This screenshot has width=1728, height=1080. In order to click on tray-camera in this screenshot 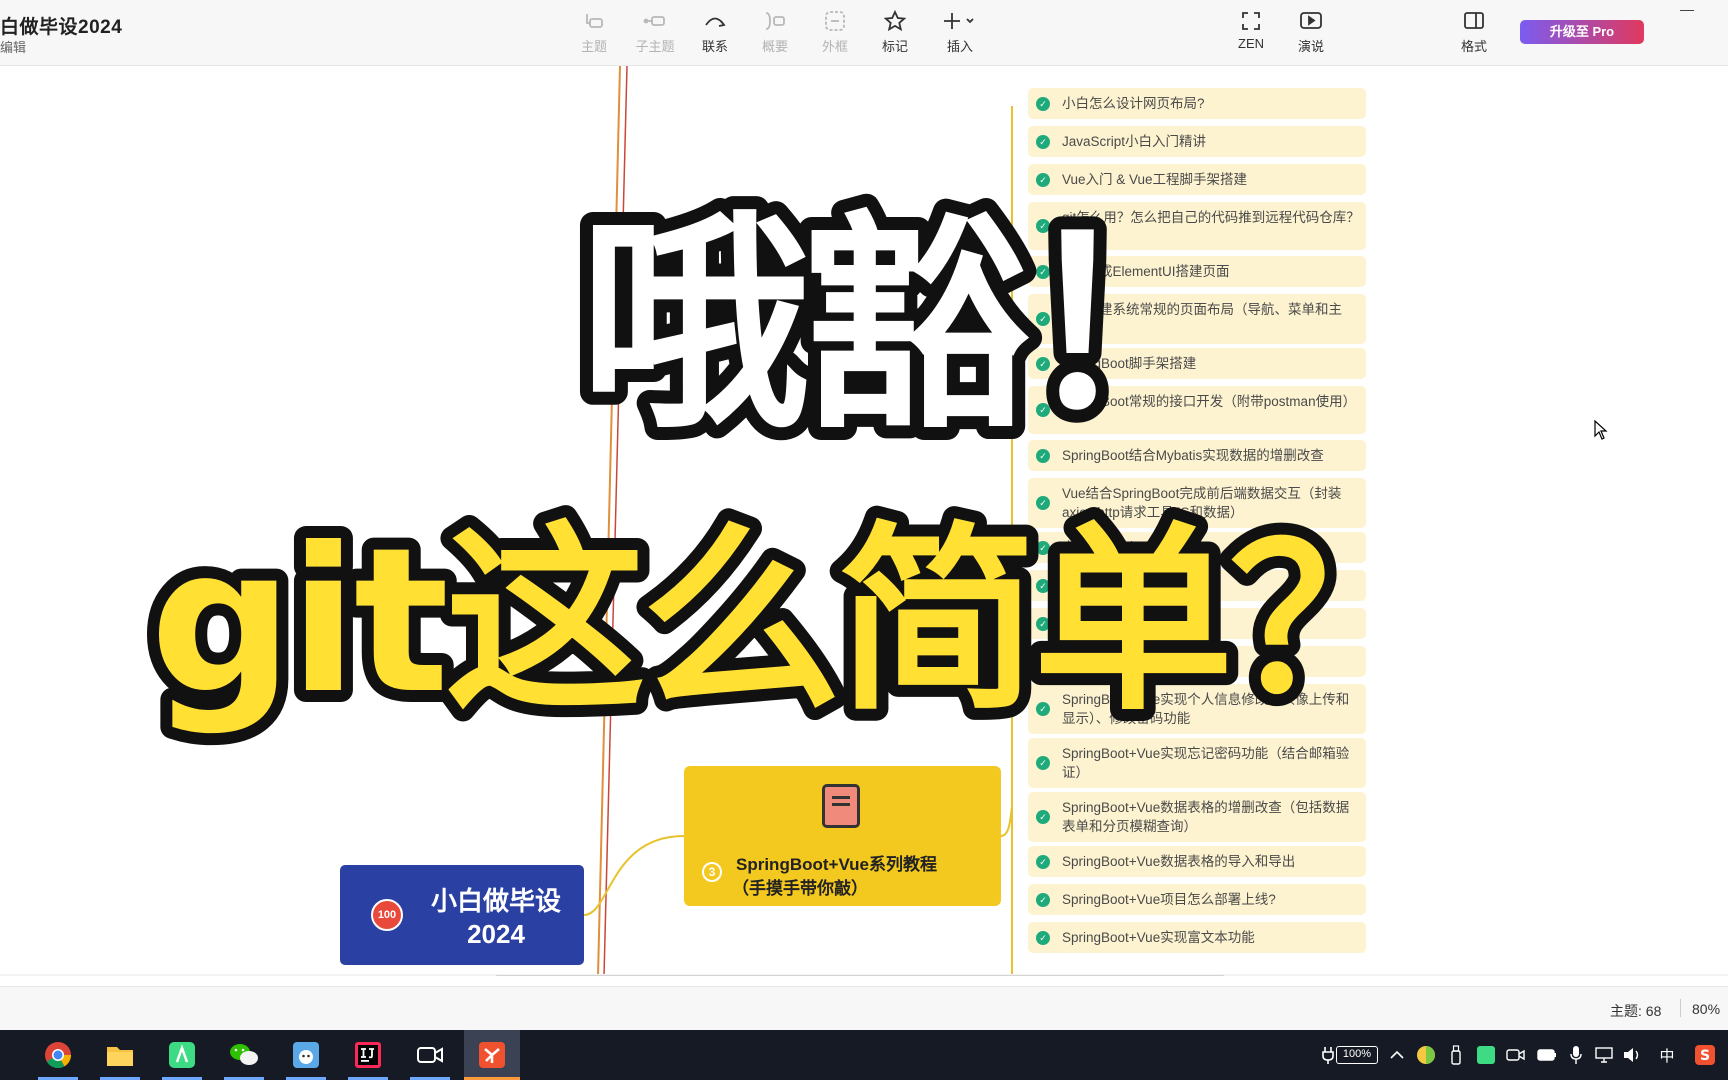, I will do `click(1516, 1055)`.